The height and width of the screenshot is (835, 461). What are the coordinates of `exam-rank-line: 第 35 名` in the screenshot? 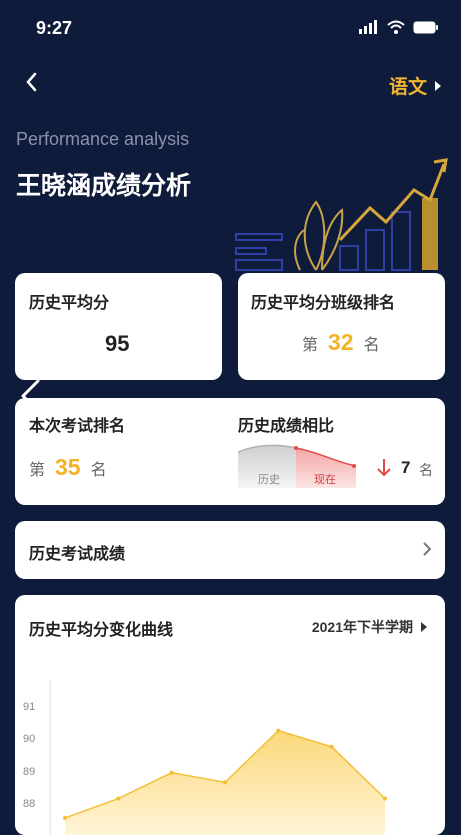 It's located at (68, 467).